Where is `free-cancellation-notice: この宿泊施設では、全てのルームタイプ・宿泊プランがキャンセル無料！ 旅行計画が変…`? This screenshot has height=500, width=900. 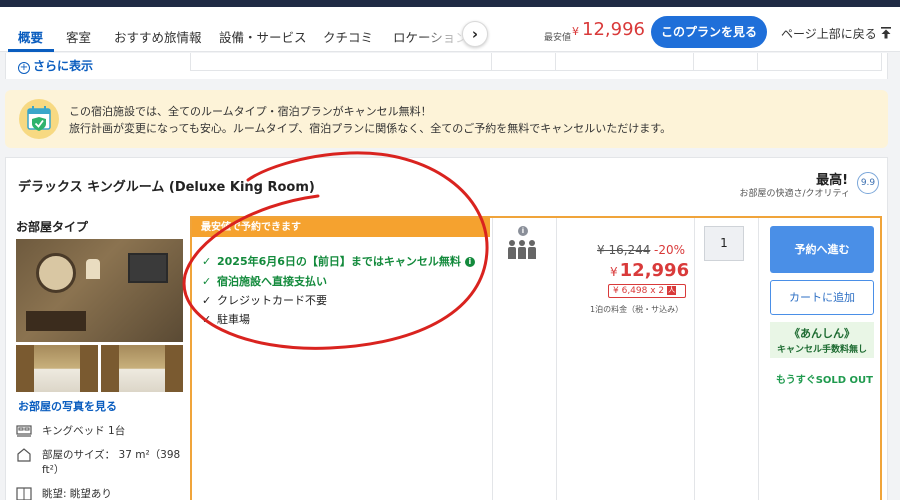 free-cancellation-notice: この宿泊施設では、全てのルームタイプ・宿泊プランがキャンセル無料！ 旅行計画が変… is located at coordinates (446, 119).